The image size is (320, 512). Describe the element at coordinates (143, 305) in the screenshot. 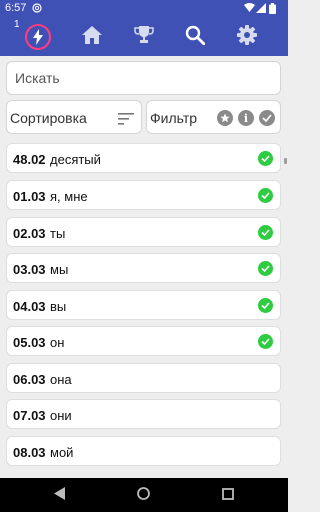

I see `list-item: 04.03 вы` at that location.